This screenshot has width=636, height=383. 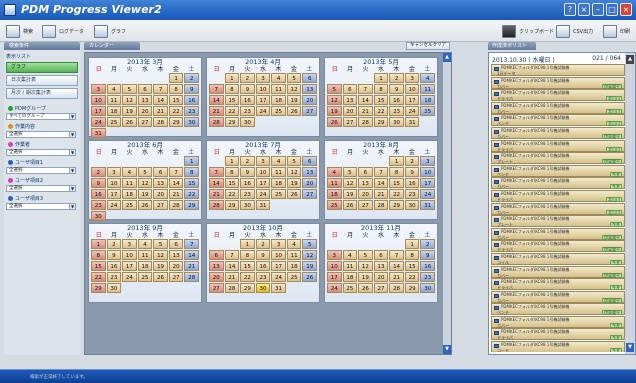 What do you see at coordinates (626, 9) in the screenshot?
I see `close-button: ×` at bounding box center [626, 9].